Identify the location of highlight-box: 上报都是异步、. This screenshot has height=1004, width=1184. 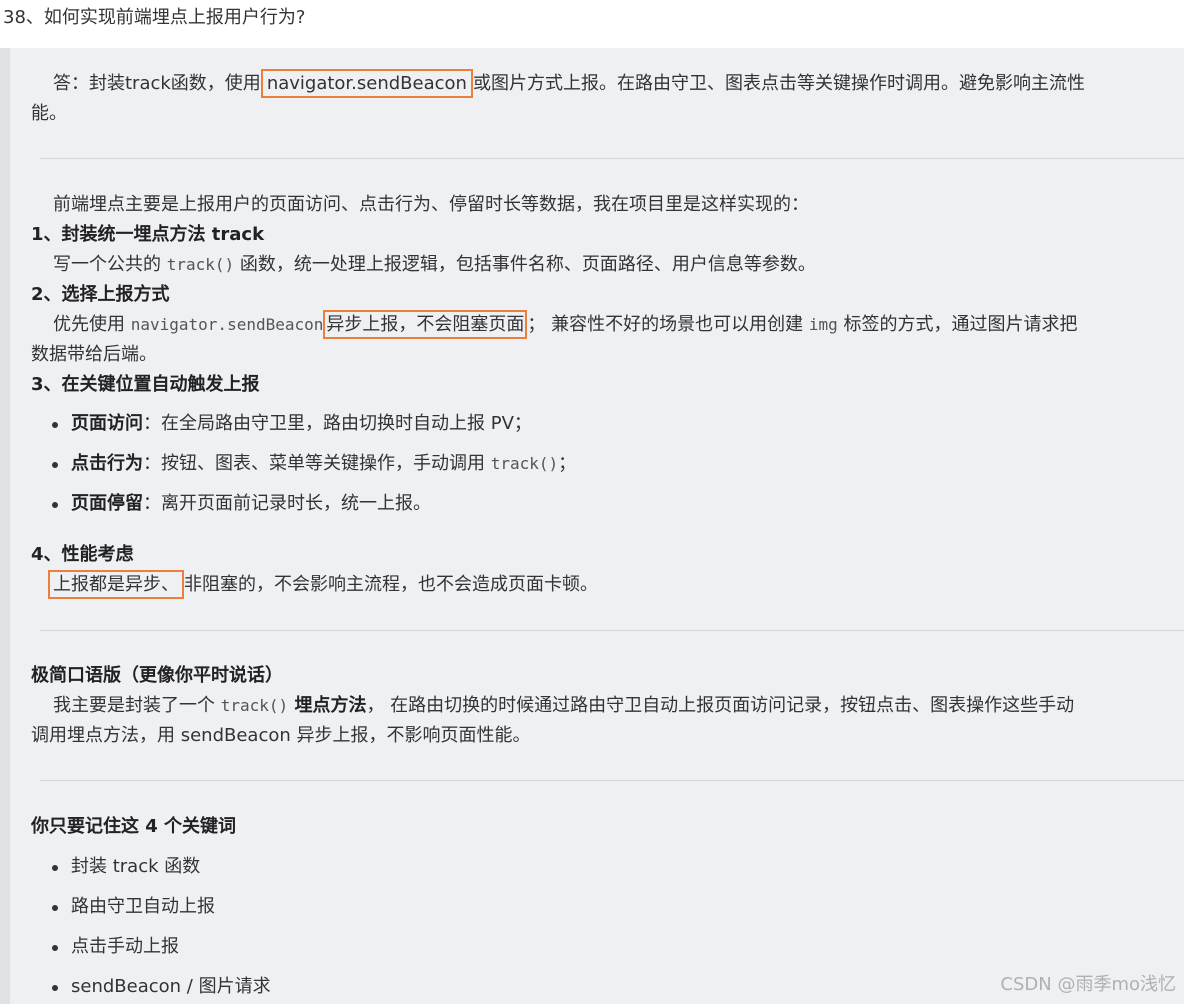
(116, 584).